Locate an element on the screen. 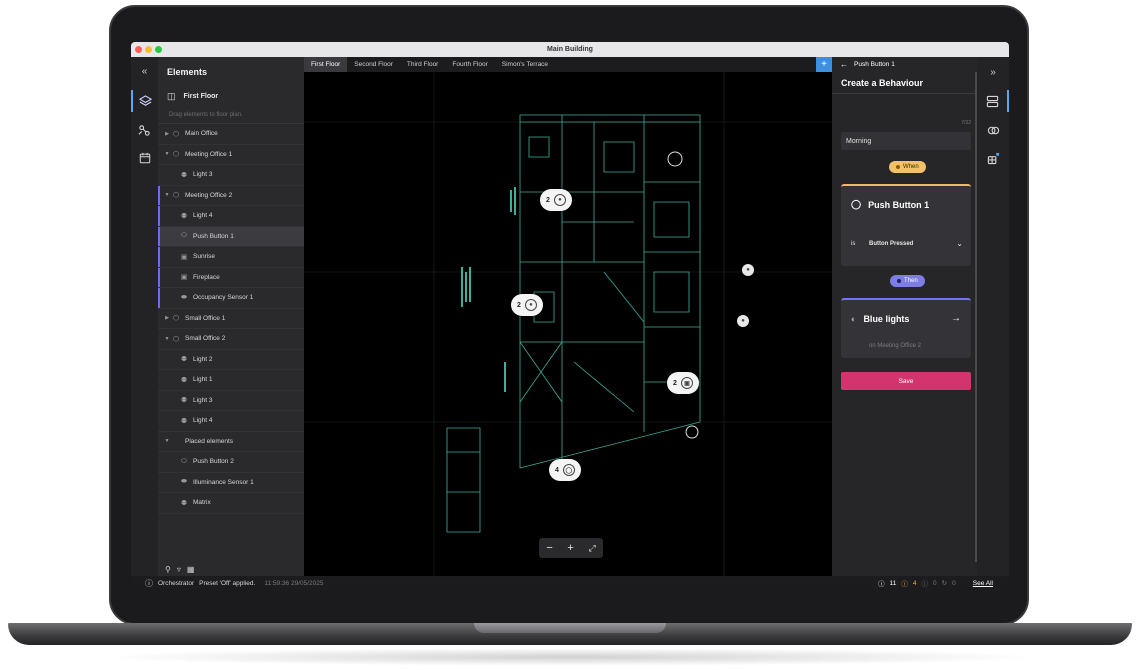  tree-item: ▼ ⬡ Meeting Office 2 is located at coordinates (231, 195).